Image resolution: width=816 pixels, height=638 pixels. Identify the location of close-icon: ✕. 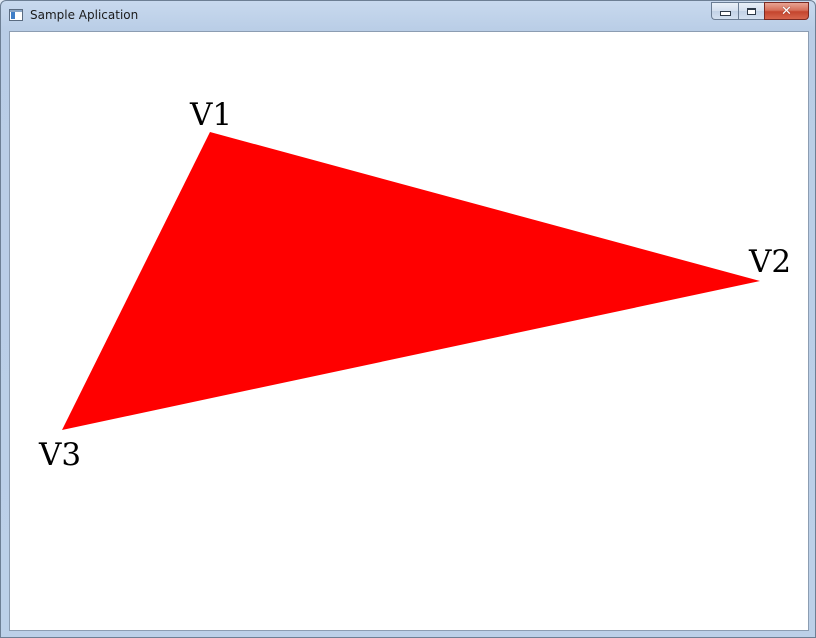
(786, 11).